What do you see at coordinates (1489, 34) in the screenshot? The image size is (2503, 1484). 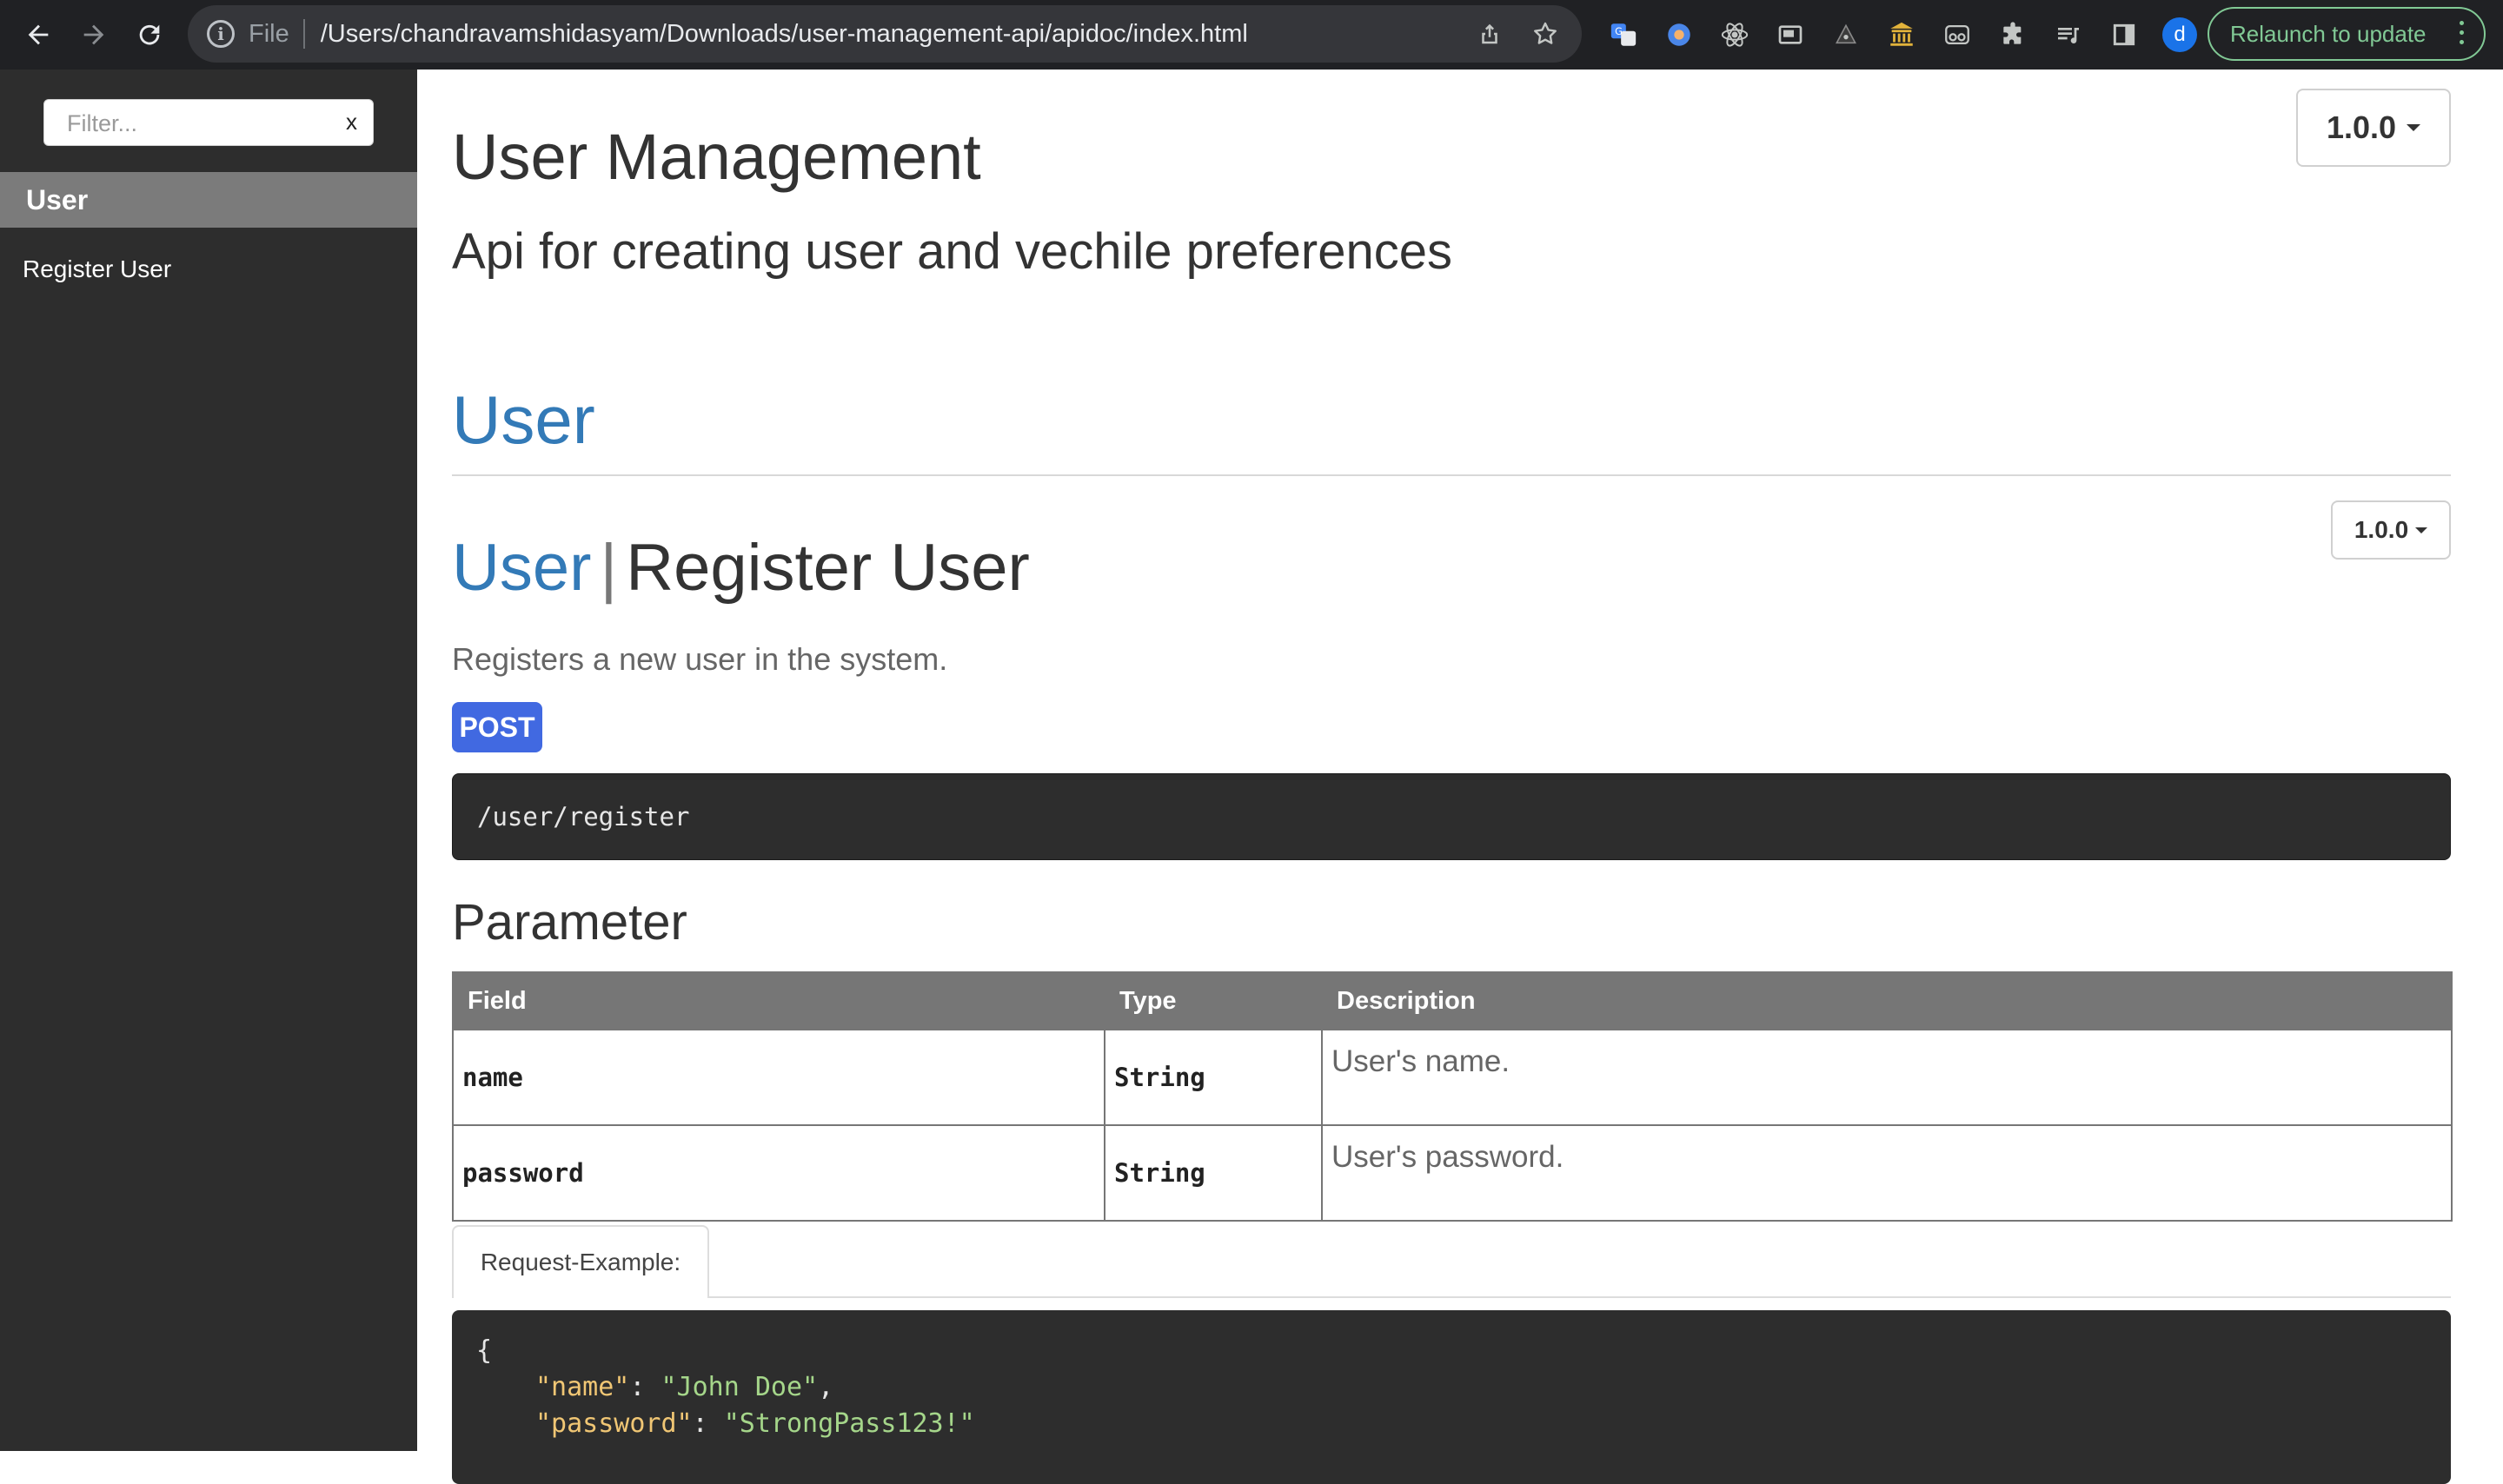 I see `share-icon` at bounding box center [1489, 34].